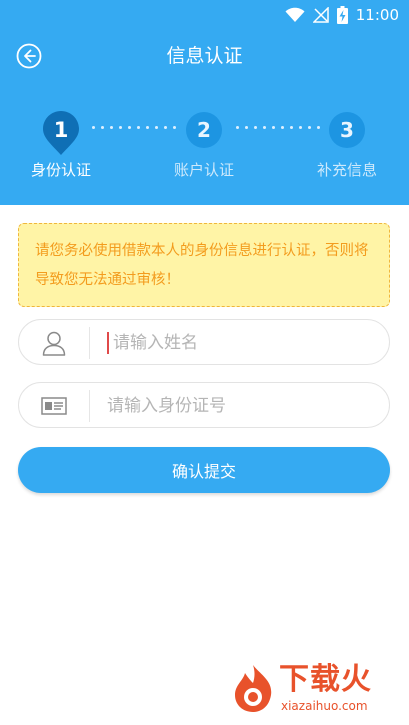 The image size is (409, 725). What do you see at coordinates (204, 470) in the screenshot?
I see `submit-button: 确认提交` at bounding box center [204, 470].